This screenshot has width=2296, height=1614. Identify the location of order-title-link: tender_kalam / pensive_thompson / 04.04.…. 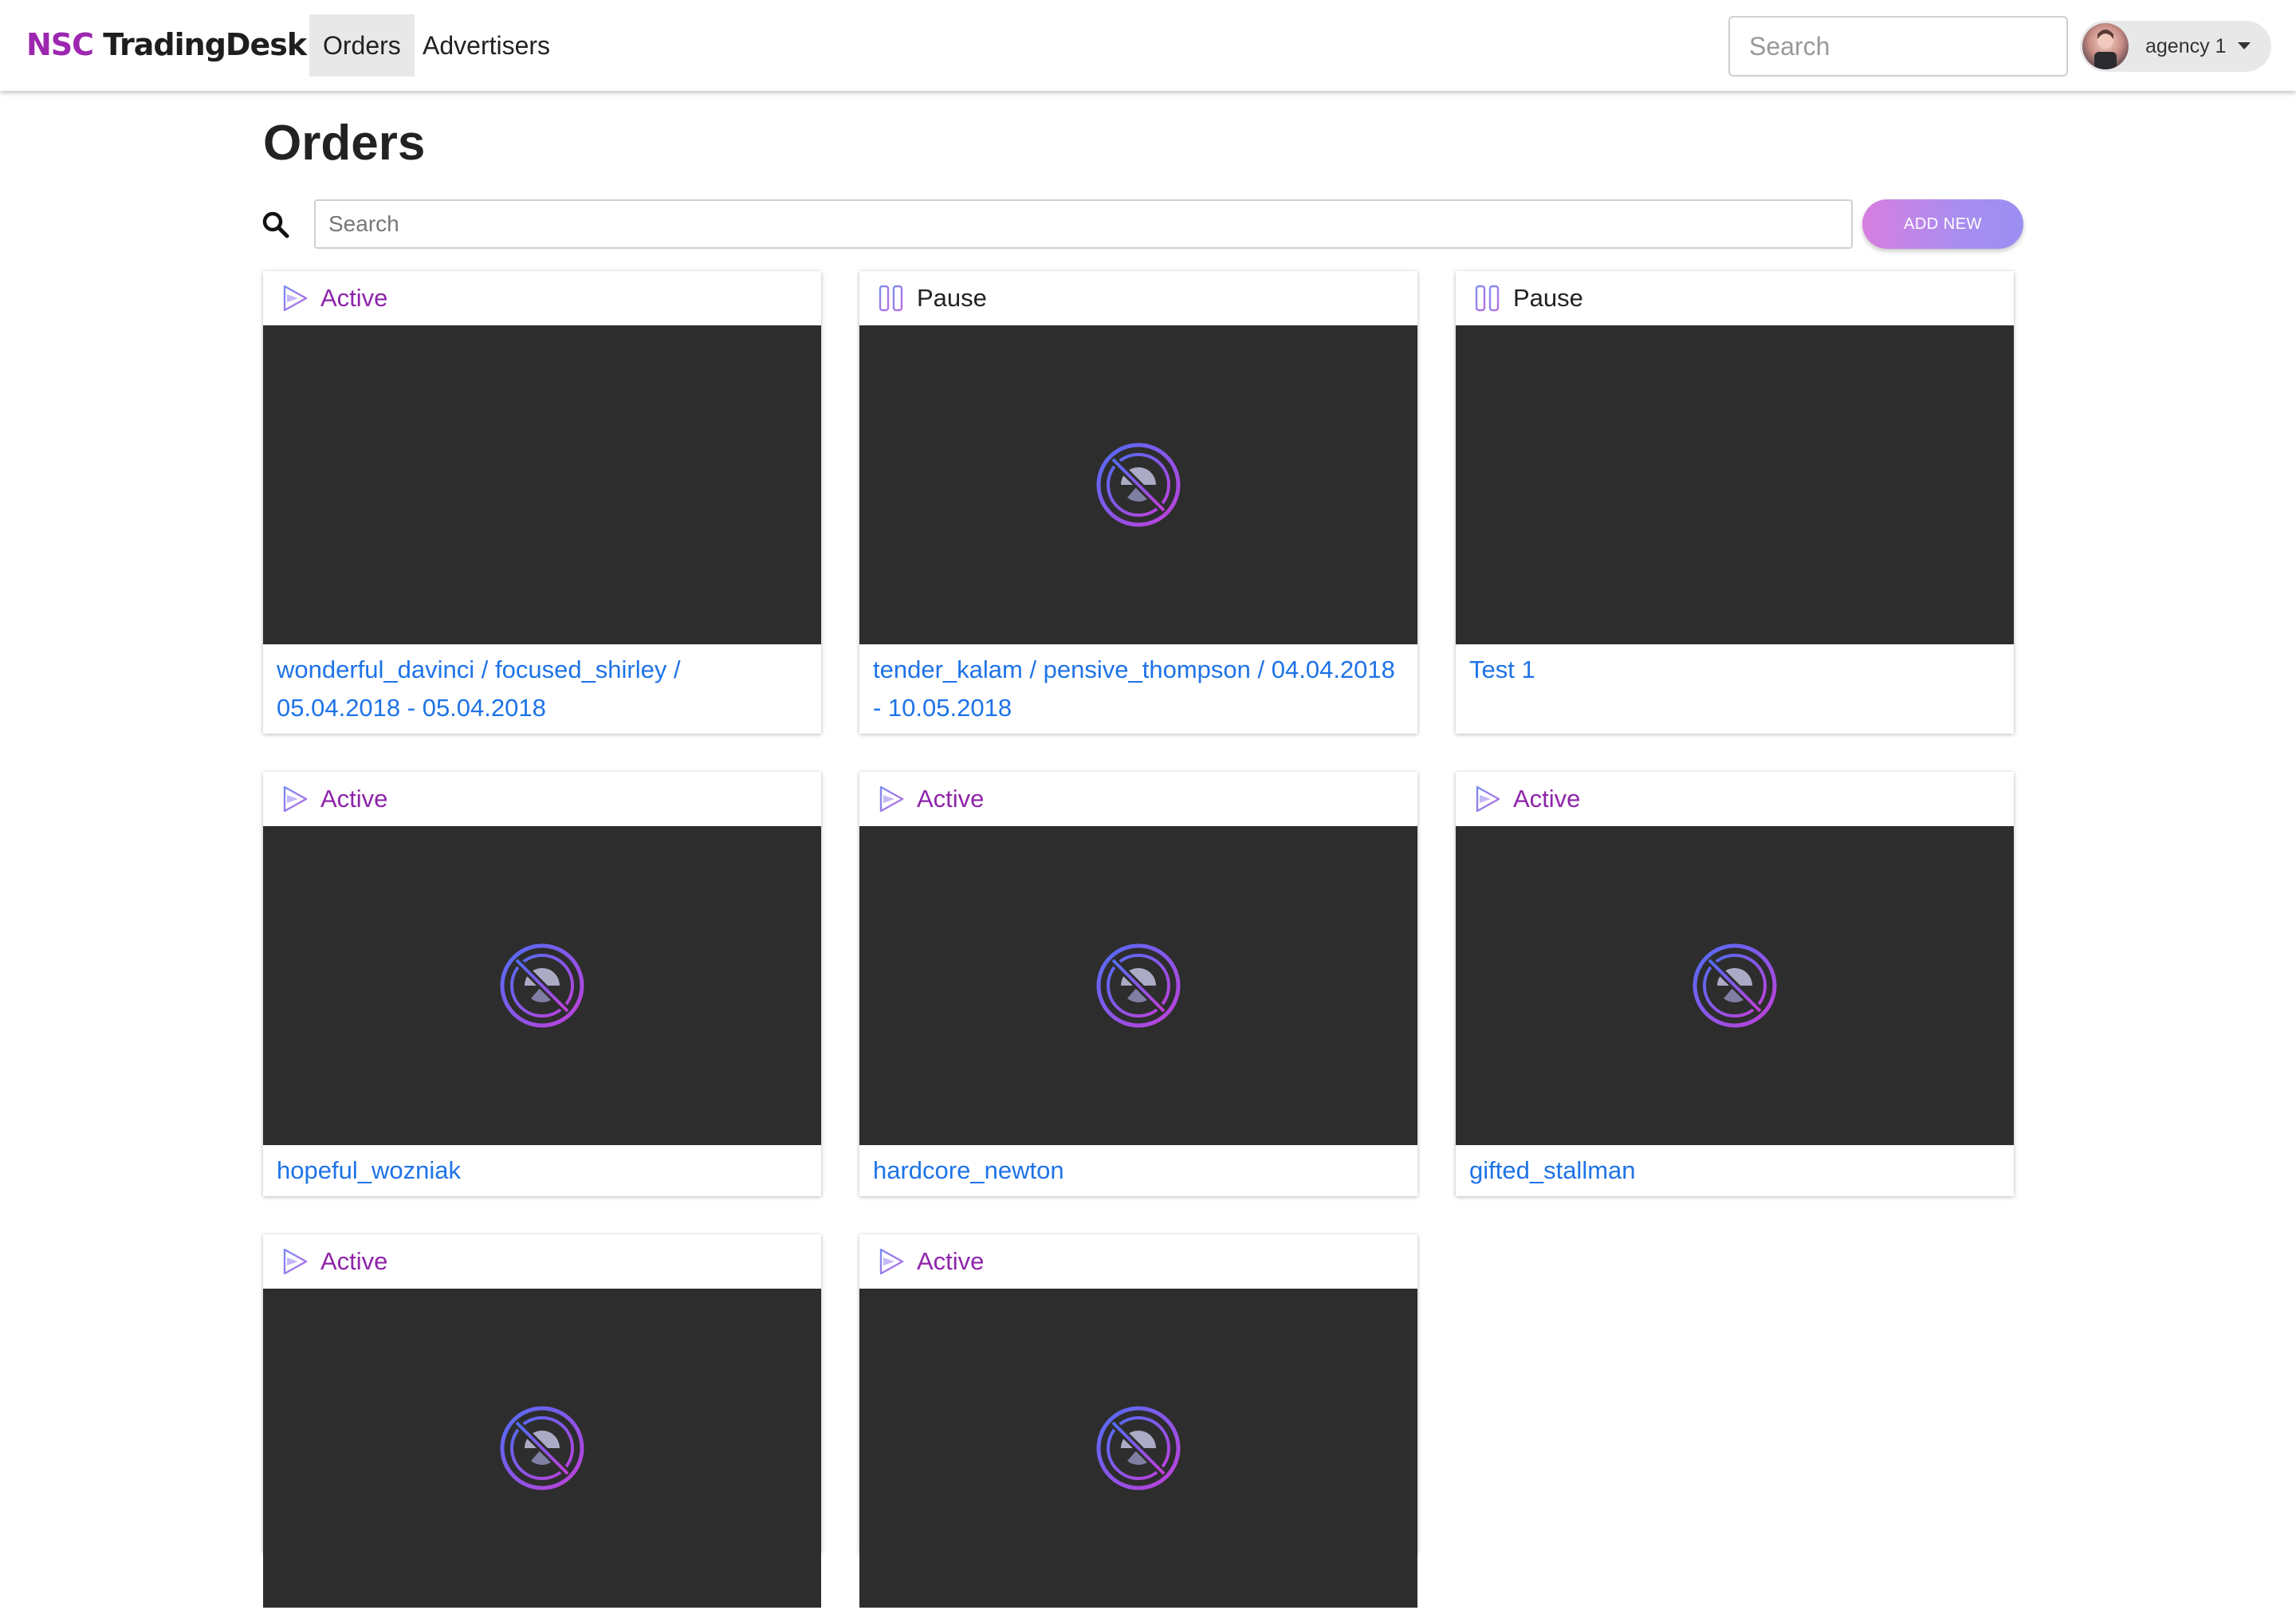
(1138, 685).